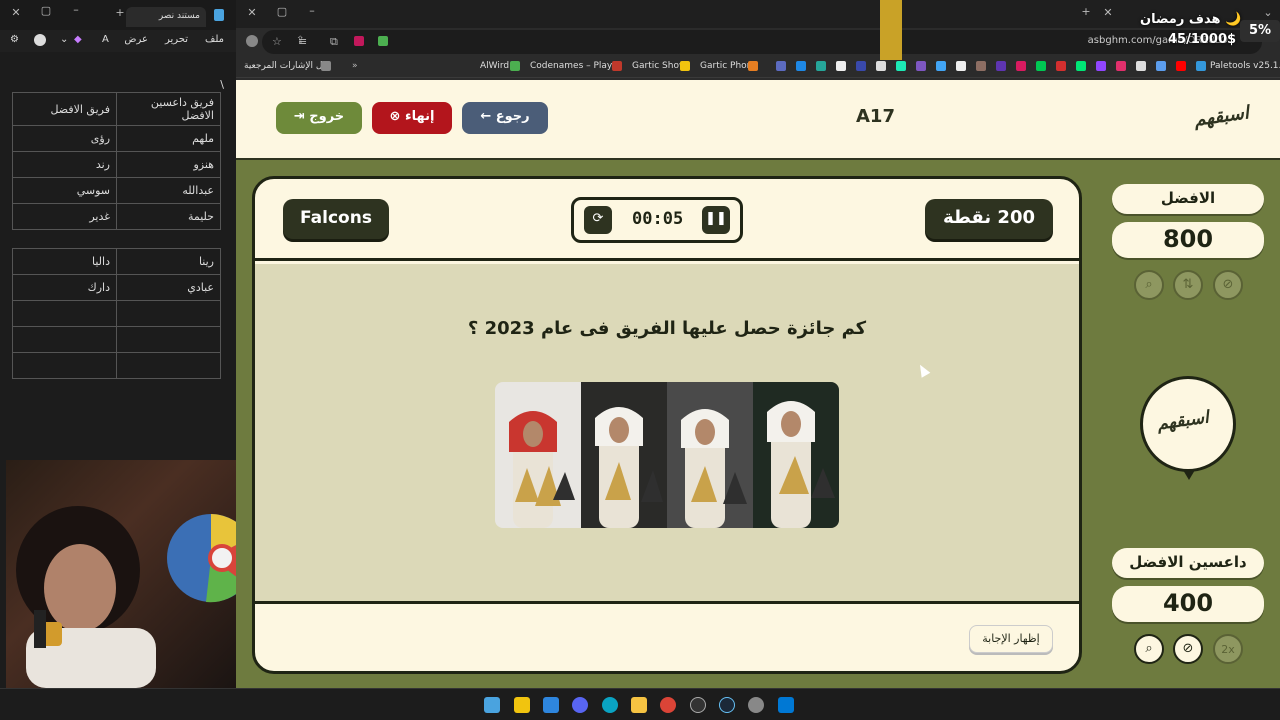 This screenshot has width=1280, height=720. Describe the element at coordinates (762, 42) in the screenshot. I see `address-bar: ☆ ⇪ asbghm.com/game/ORE8LO` at that location.